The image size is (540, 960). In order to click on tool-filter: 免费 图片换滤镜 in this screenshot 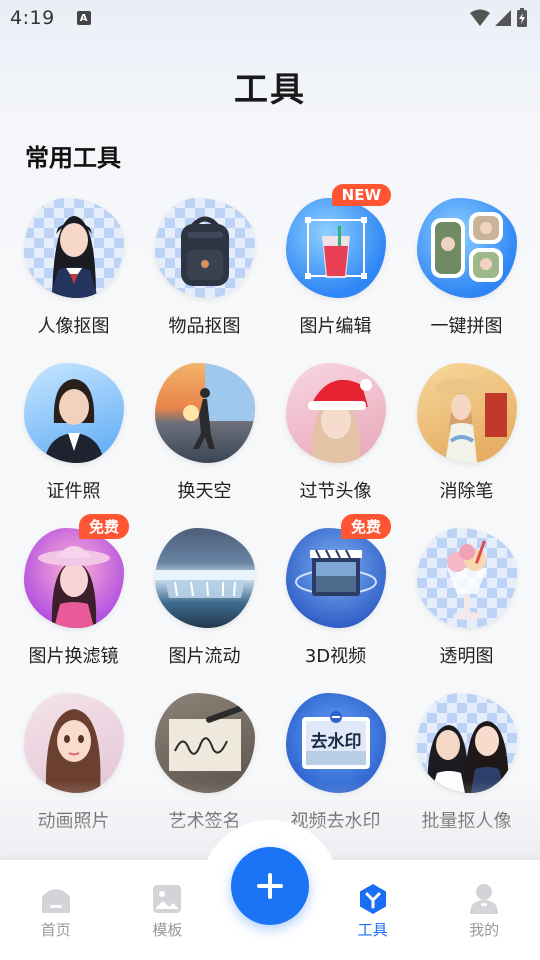, I will do `click(73, 603)`.